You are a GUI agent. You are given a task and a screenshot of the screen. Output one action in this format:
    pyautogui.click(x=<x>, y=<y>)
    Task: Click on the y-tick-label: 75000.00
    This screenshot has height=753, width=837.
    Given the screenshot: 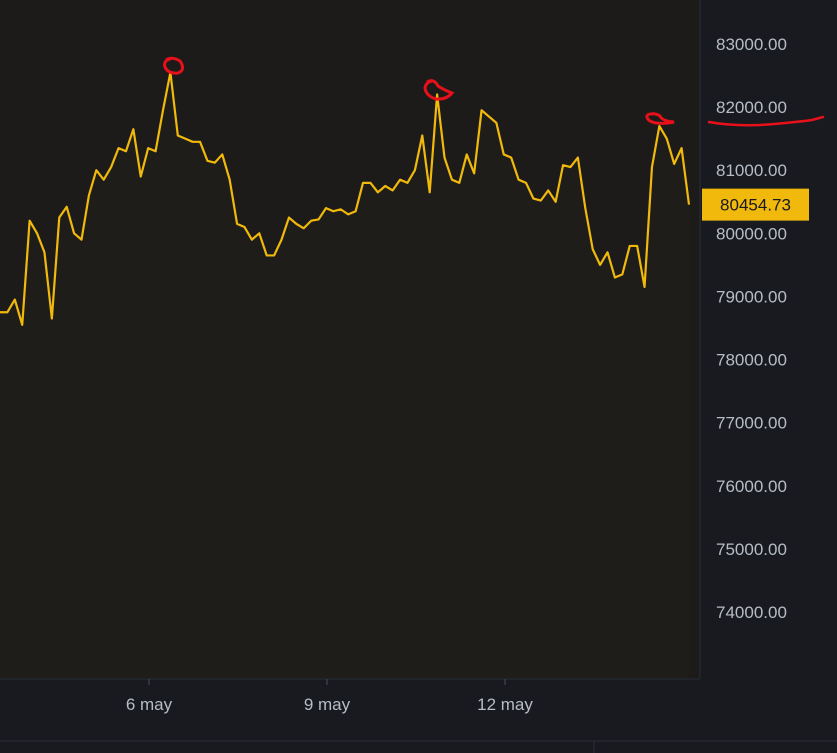 What is the action you would take?
    pyautogui.click(x=751, y=549)
    